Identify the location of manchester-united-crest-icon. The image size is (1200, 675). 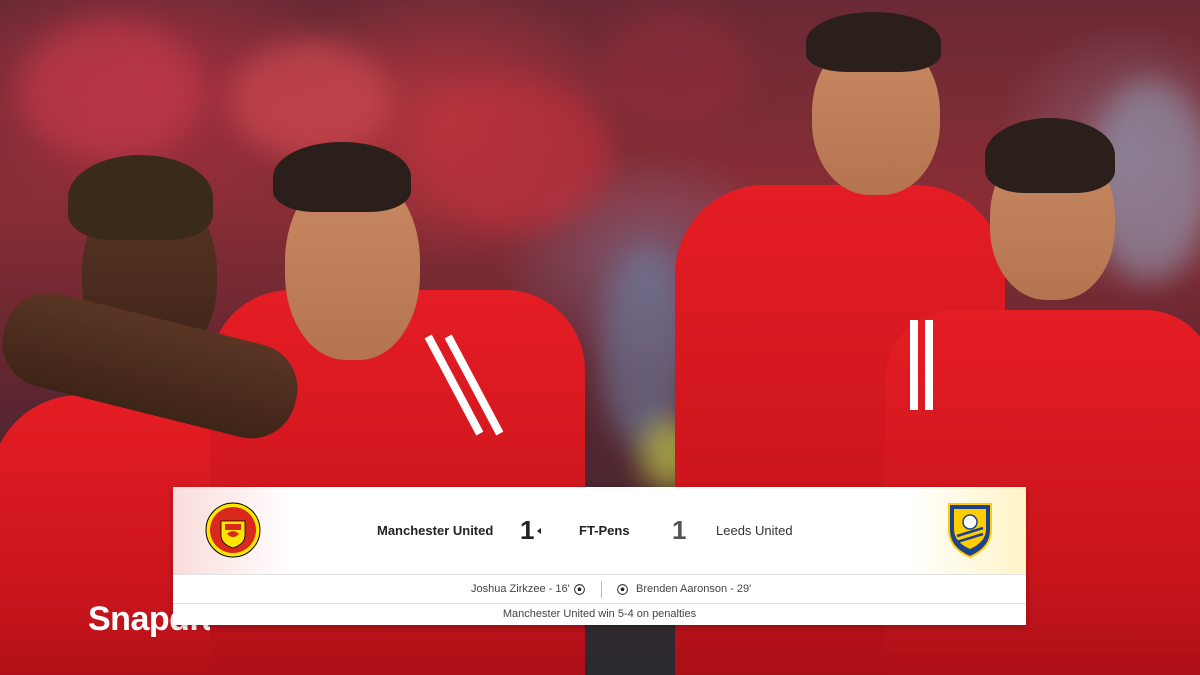
(233, 530).